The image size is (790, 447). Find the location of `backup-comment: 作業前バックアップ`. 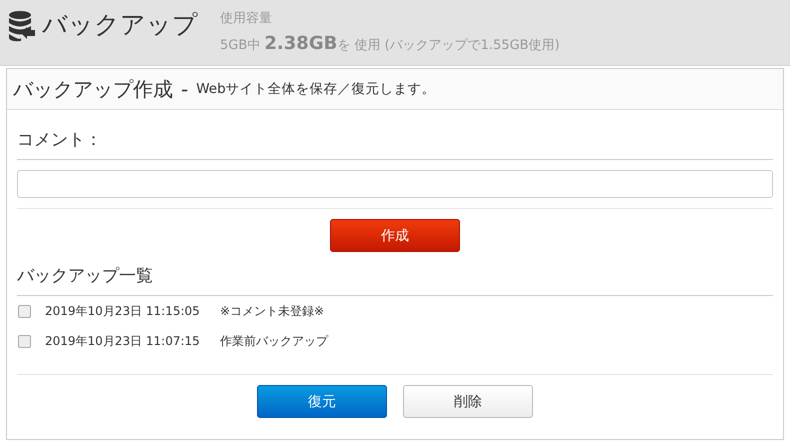

backup-comment: 作業前バックアップ is located at coordinates (274, 341).